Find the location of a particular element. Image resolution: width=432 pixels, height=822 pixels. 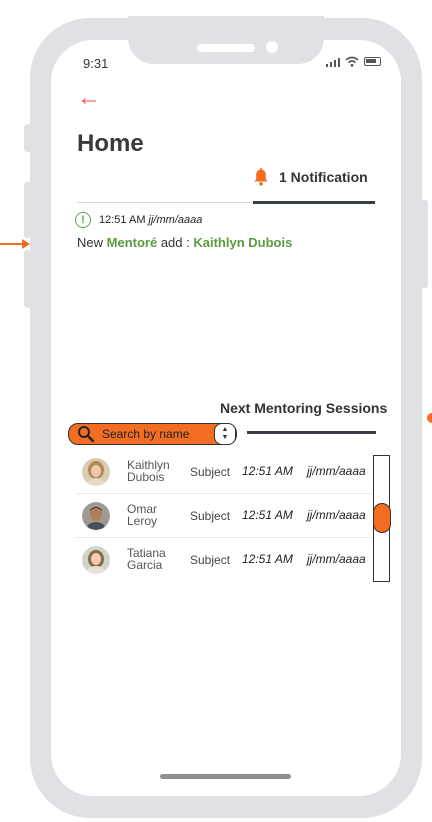

scrollbar-thumb is located at coordinates (382, 518).